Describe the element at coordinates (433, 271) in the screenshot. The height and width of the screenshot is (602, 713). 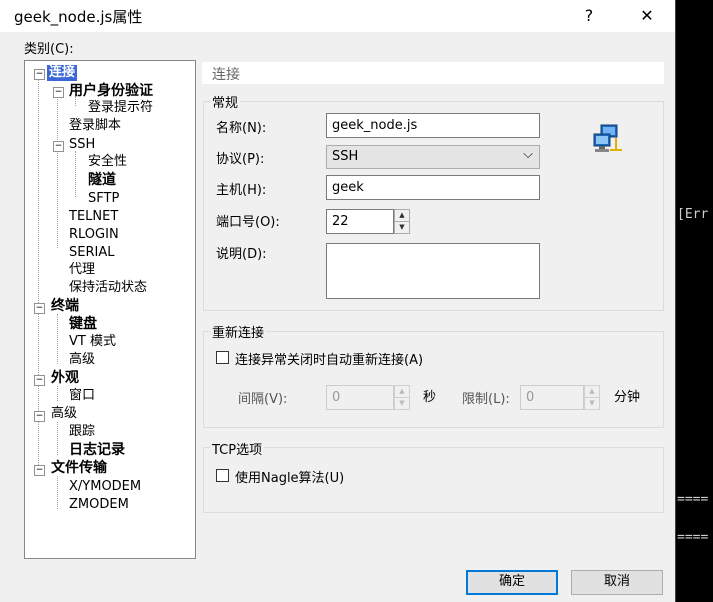
I see `description-field` at that location.